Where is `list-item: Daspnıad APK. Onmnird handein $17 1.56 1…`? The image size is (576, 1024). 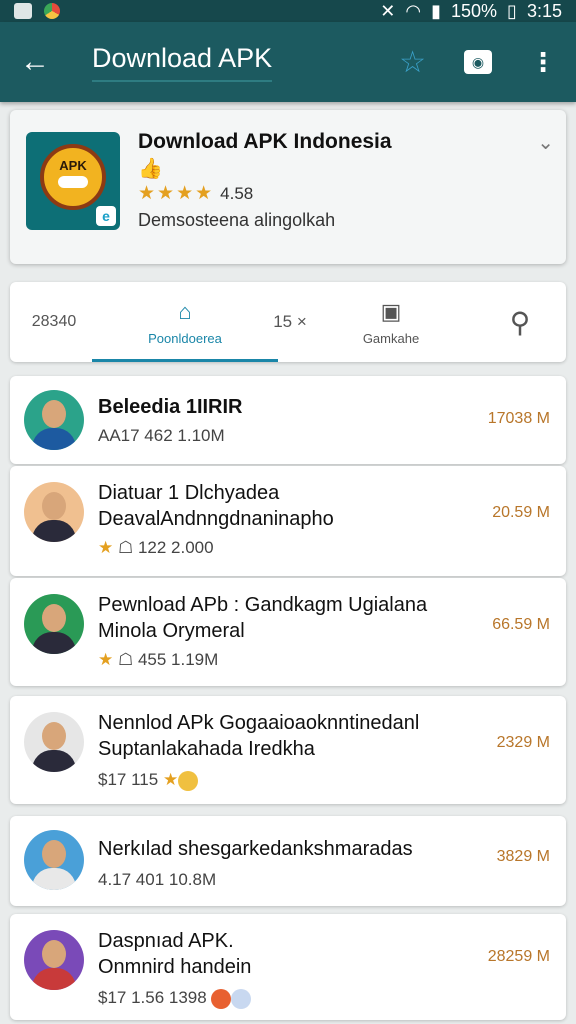
list-item: Daspnıad APK. Onmnird handein $17 1.56 1… is located at coordinates (288, 967).